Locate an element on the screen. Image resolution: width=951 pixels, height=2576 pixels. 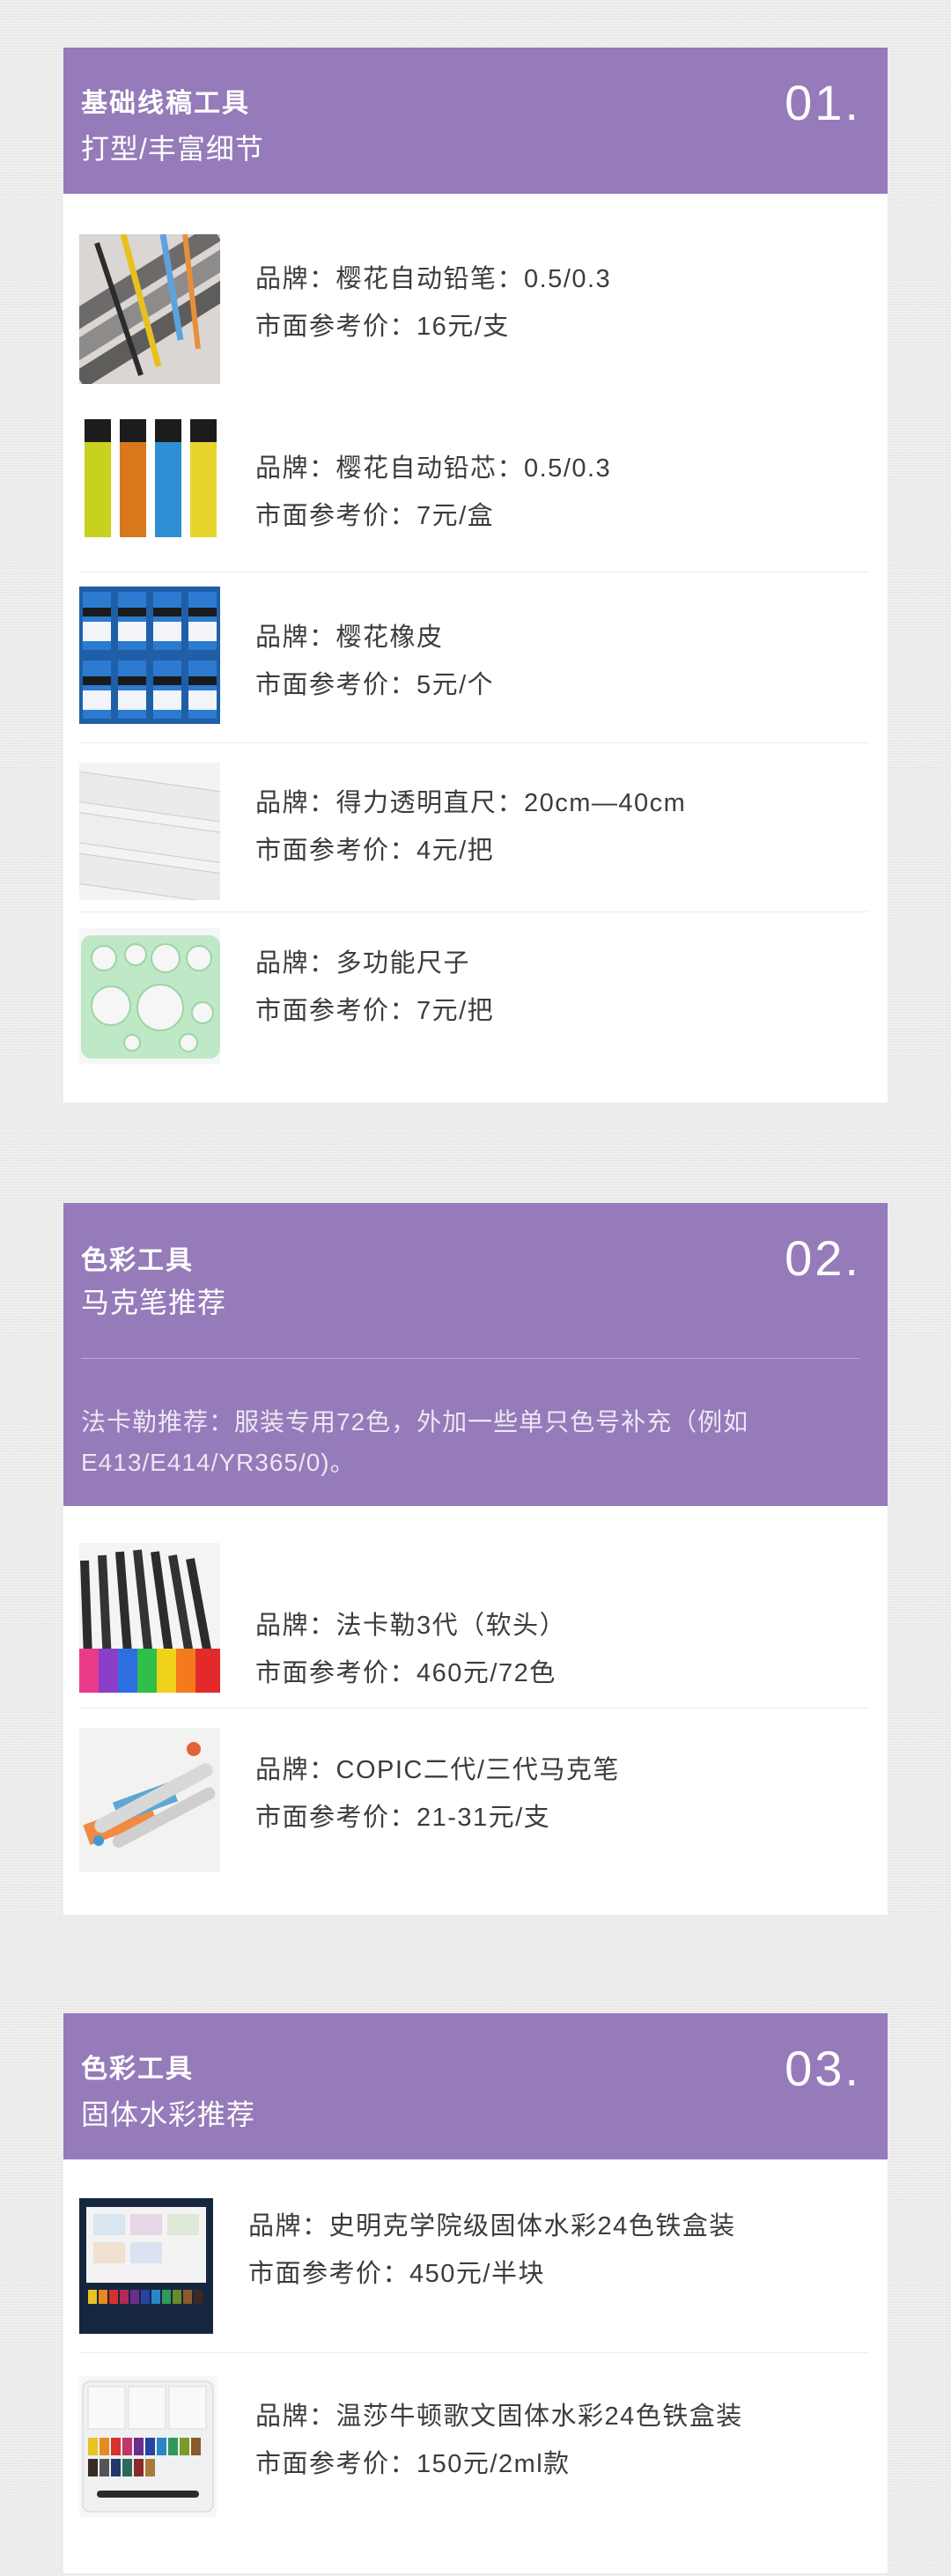
section-number: 03. is located at coordinates (823, 2068).